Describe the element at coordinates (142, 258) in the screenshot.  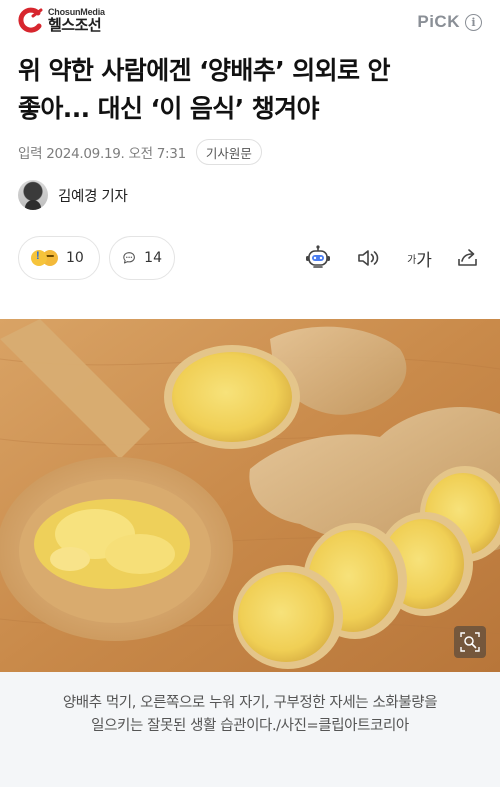
I see `comment-button: 14` at that location.